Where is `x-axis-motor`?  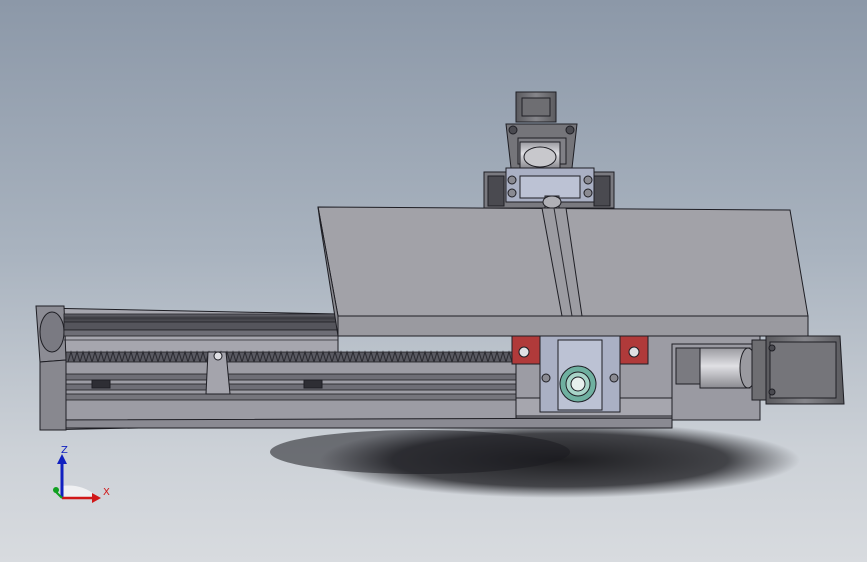 x-axis-motor is located at coordinates (798, 370).